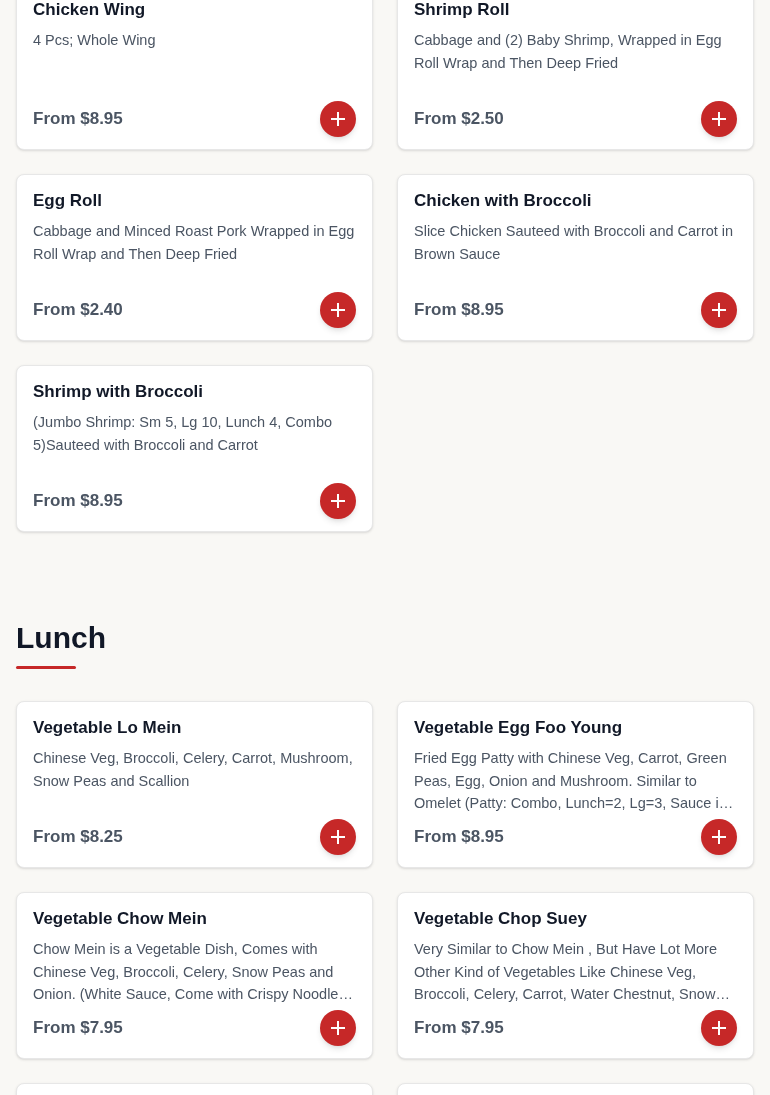 Image resolution: width=770 pixels, height=1095 pixels. I want to click on item-description: Cabbage and Minced Roast Pork Wrapped in Egg Roll Wrap and Then Deep Fried, so click(194, 243).